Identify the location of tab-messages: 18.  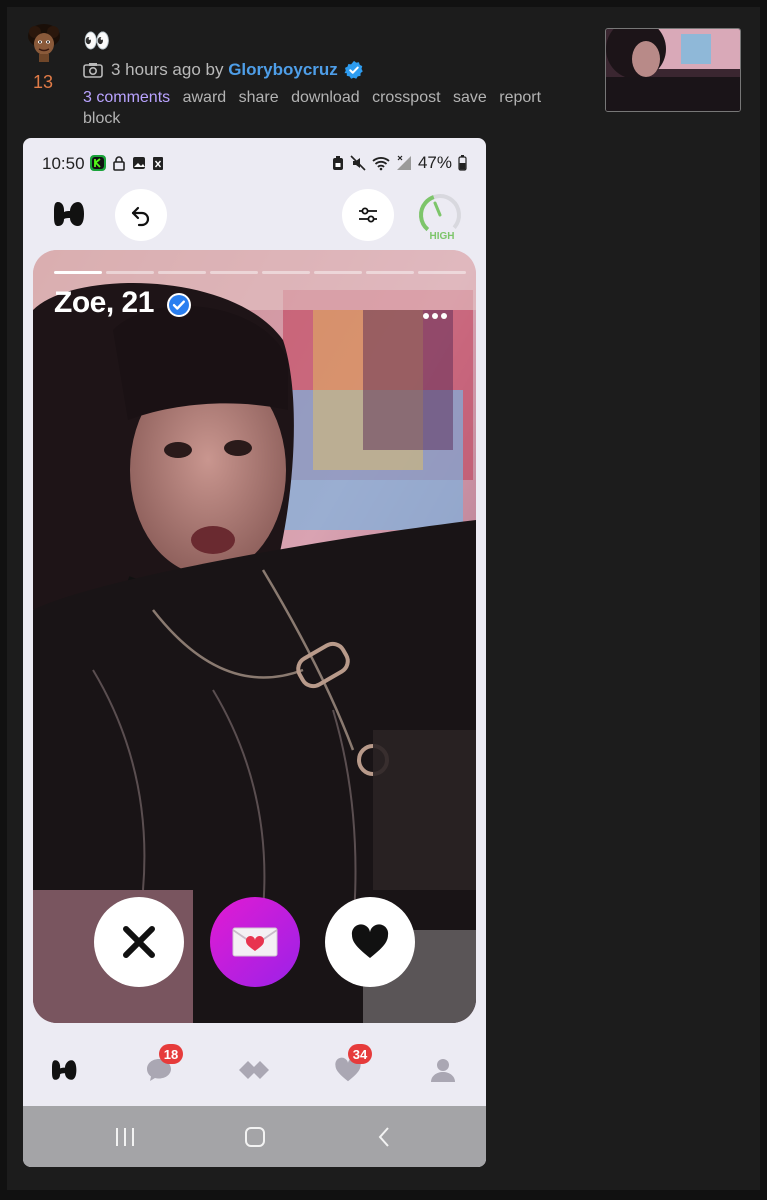
(161, 1066).